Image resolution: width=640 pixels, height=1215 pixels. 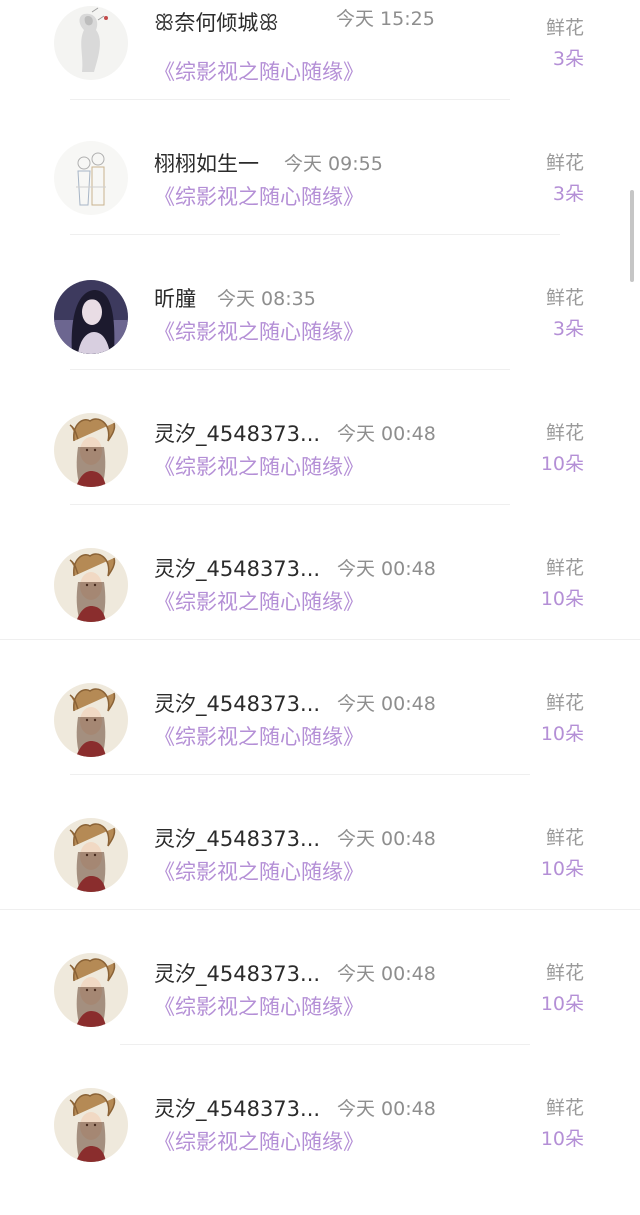 What do you see at coordinates (266, 299) in the screenshot?
I see `timestamp: 今天 08:35` at bounding box center [266, 299].